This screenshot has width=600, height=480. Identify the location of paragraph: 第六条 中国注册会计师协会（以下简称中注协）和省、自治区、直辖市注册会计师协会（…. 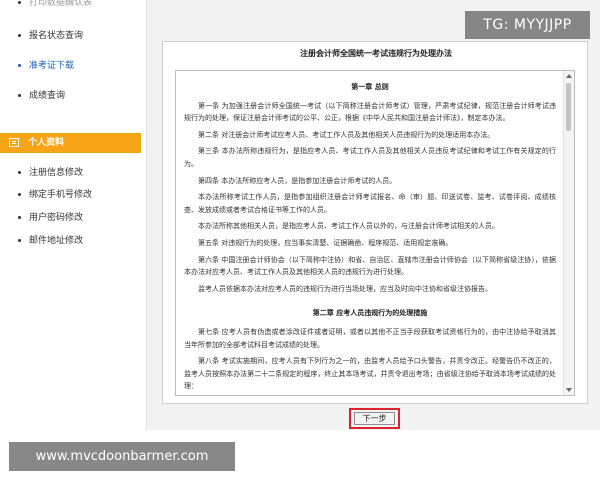
(370, 266).